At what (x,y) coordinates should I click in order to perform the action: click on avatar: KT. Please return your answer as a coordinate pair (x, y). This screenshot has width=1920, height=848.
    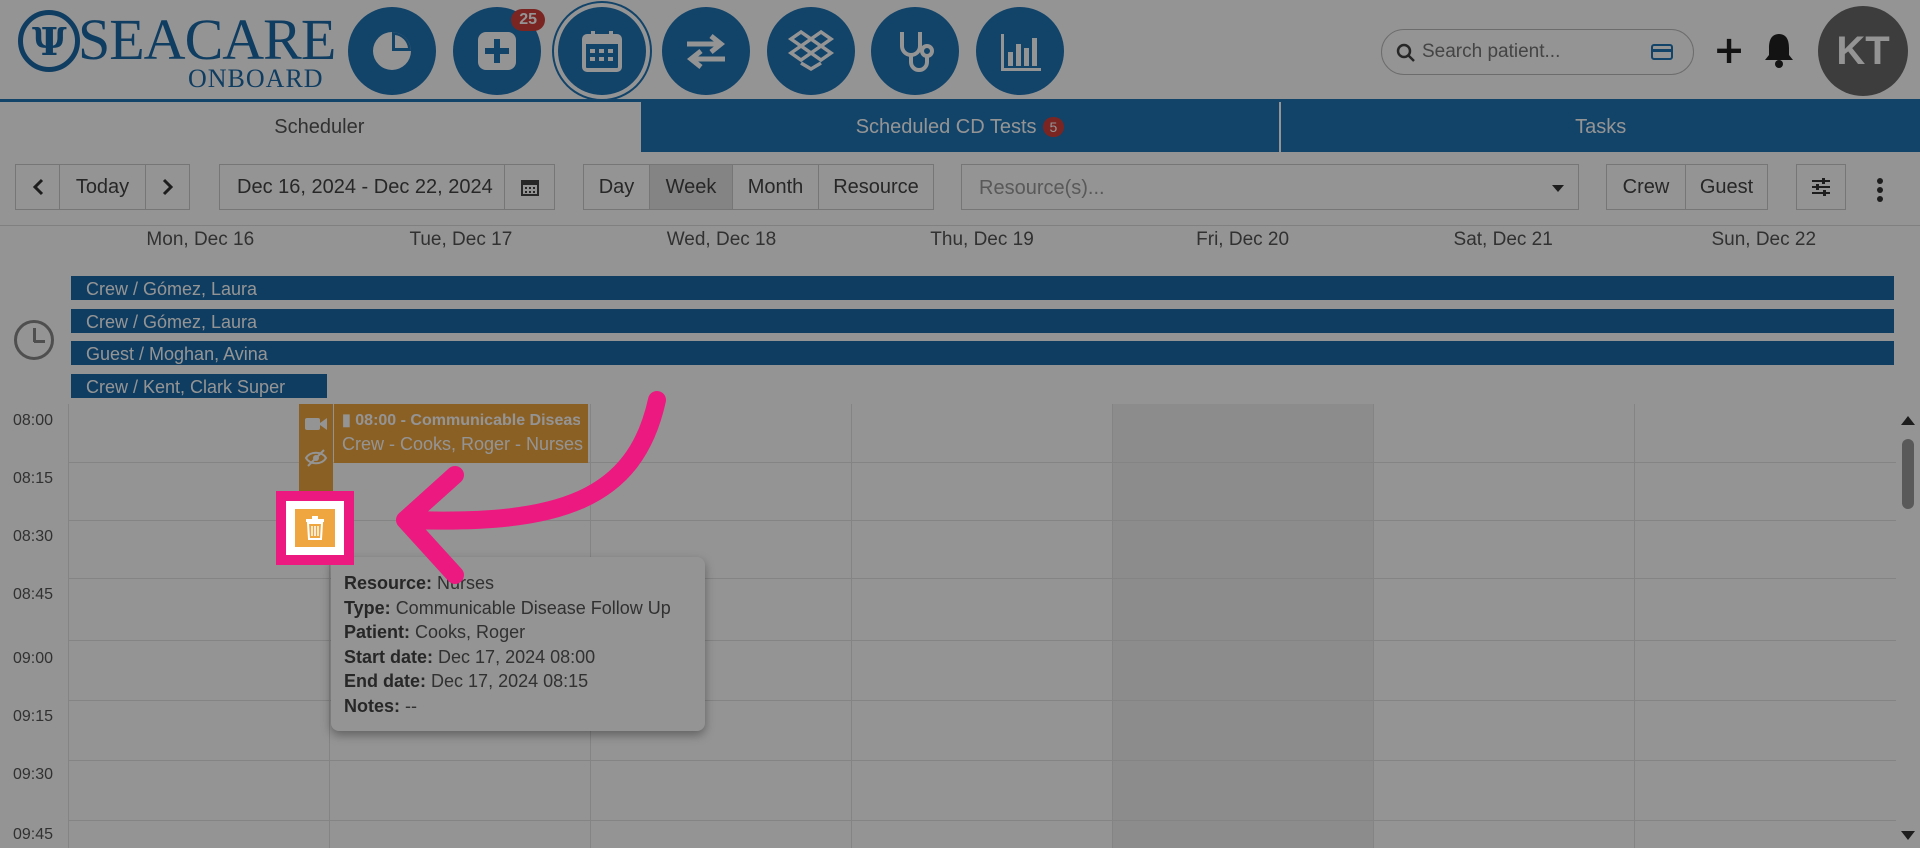
    Looking at the image, I should click on (1863, 51).